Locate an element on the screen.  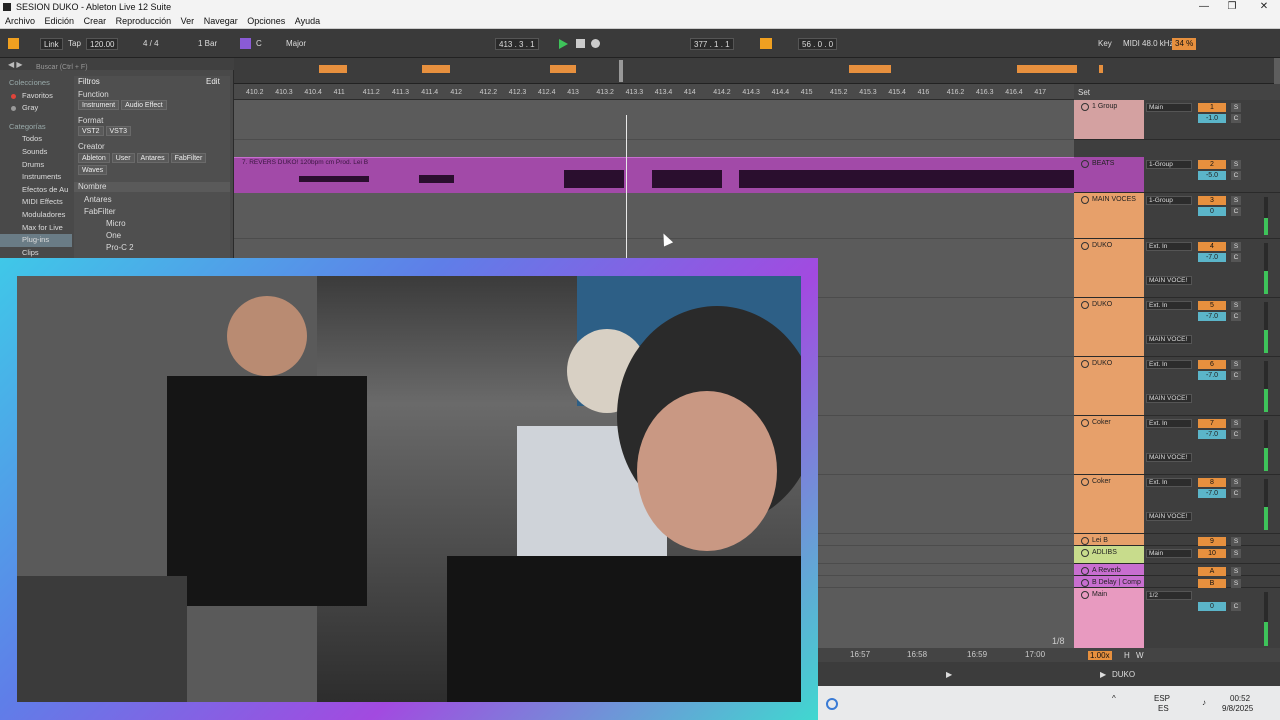
mixer-track: DUKO Ext. In 6 S -7.0 C MAIN VOCE! is located at coordinates (1177, 386).